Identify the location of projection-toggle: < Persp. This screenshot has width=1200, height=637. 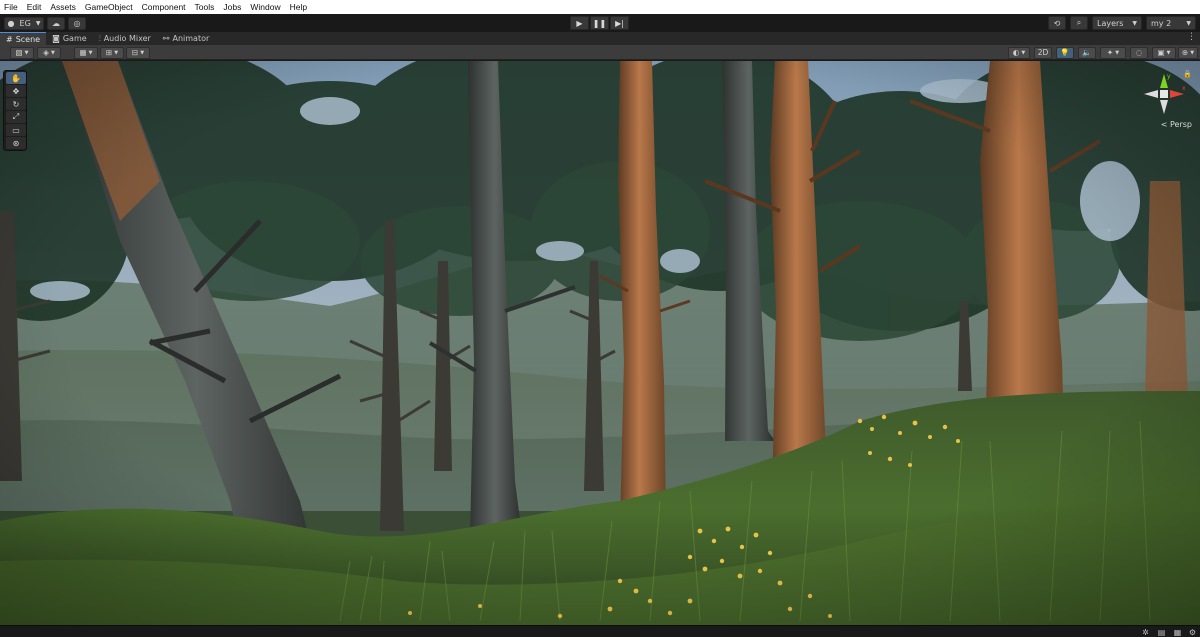
(1176, 124).